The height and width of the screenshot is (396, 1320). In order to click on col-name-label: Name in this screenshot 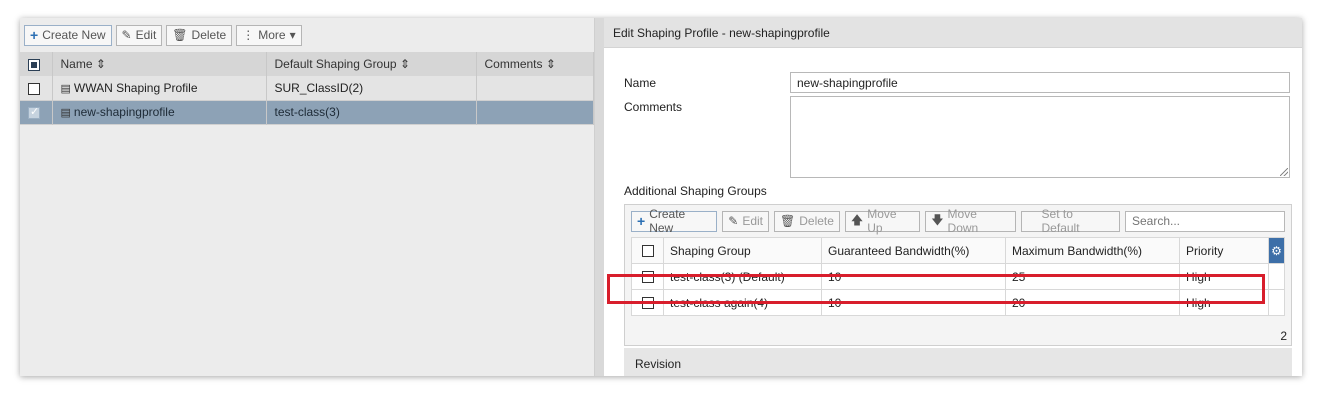, I will do `click(76, 64)`.